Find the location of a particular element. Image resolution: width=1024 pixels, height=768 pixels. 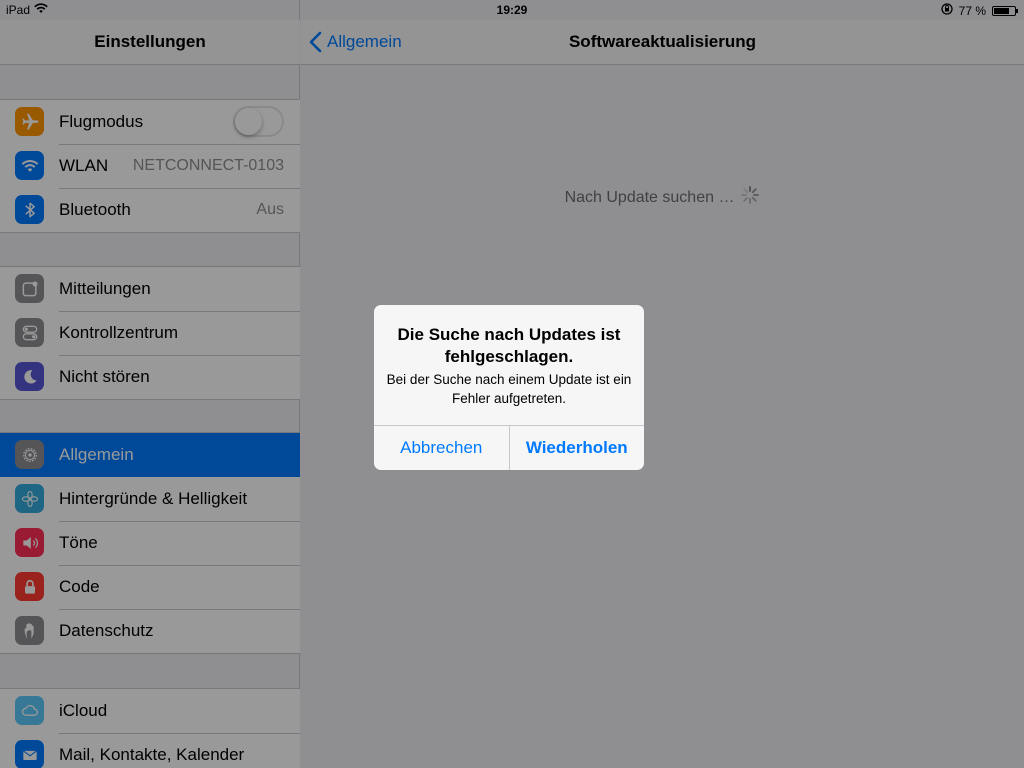

cancel-button: Abbrechen is located at coordinates (442, 448).